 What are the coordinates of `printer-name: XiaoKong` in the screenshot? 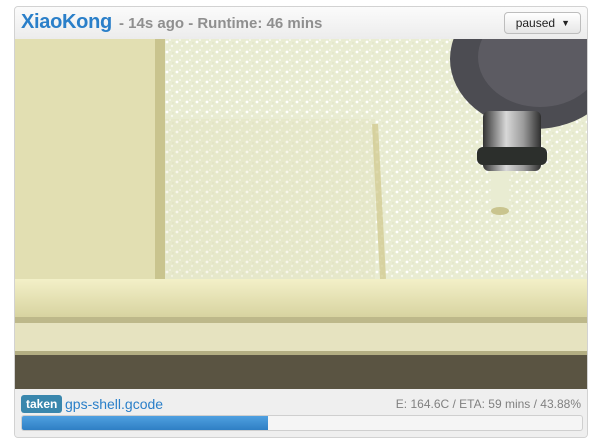 It's located at (66, 22).